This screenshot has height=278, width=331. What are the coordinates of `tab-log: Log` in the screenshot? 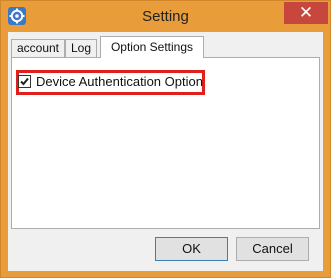 It's located at (81, 48).